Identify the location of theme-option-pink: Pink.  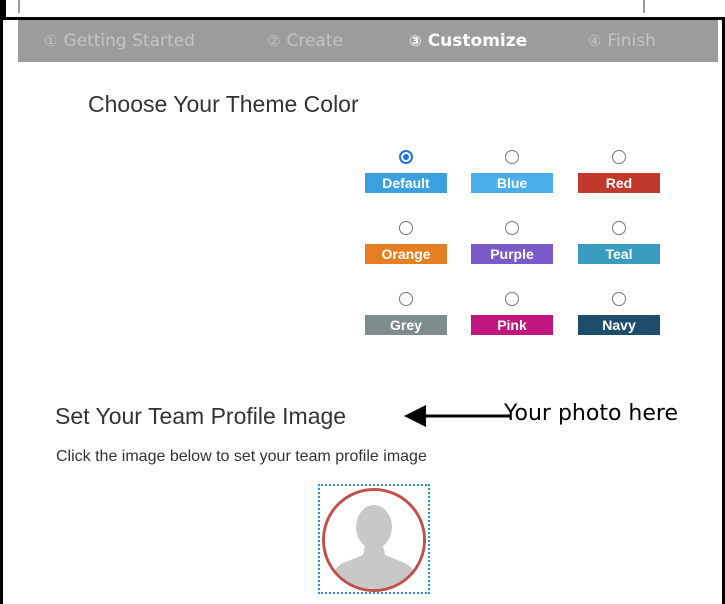
(512, 313).